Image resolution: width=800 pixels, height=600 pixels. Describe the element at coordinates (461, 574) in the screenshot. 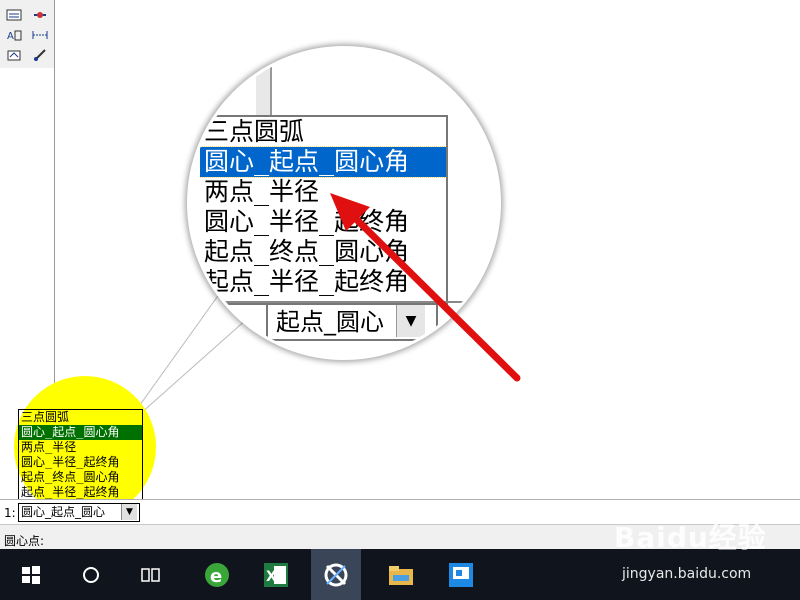

I see `app-icon` at that location.